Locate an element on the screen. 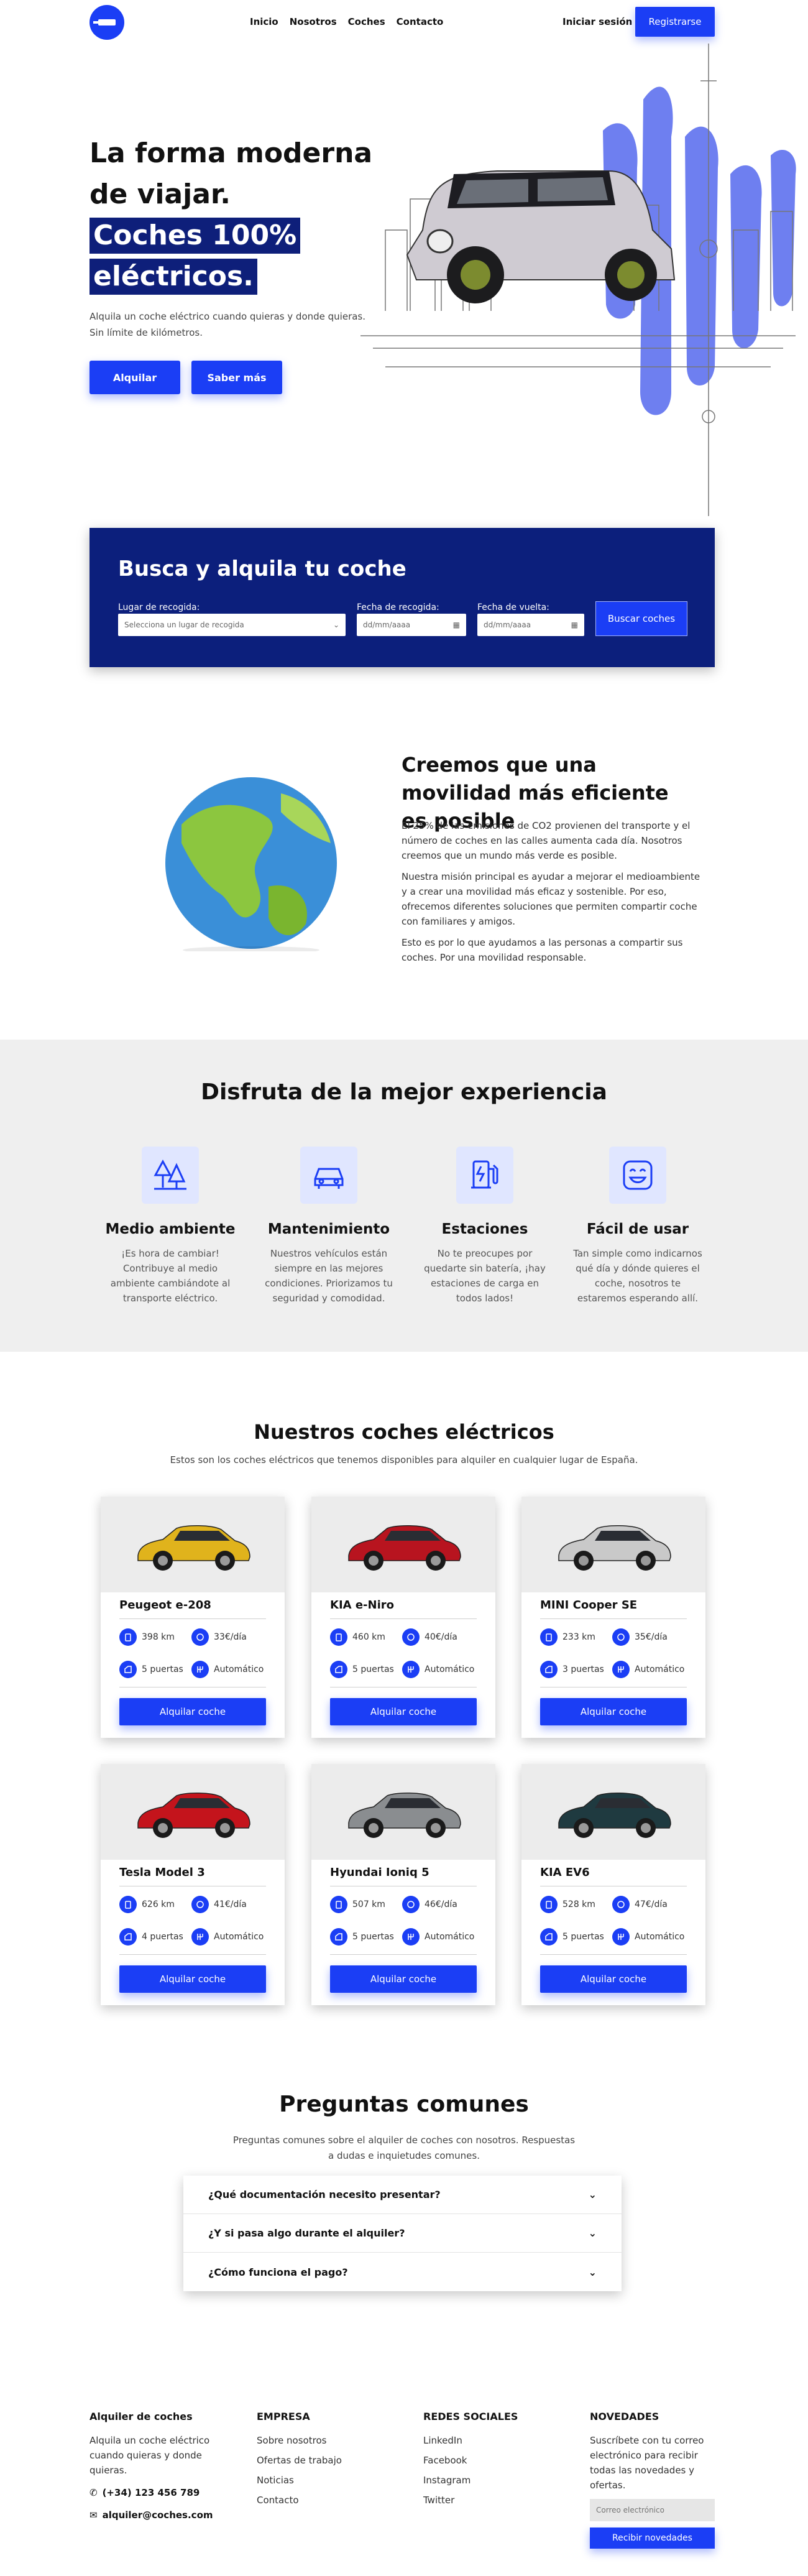 The image size is (808, 2576). smile-icon is located at coordinates (637, 1175).